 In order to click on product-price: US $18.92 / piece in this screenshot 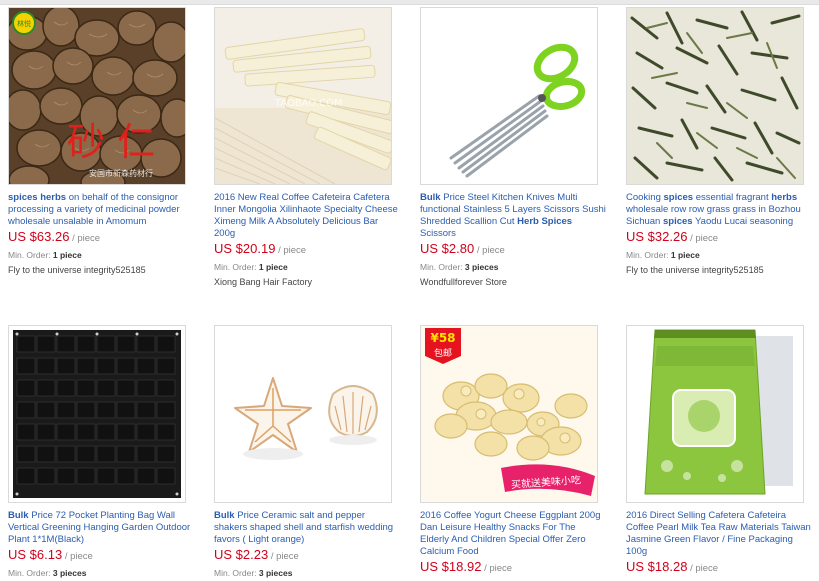, I will do `click(466, 566)`.